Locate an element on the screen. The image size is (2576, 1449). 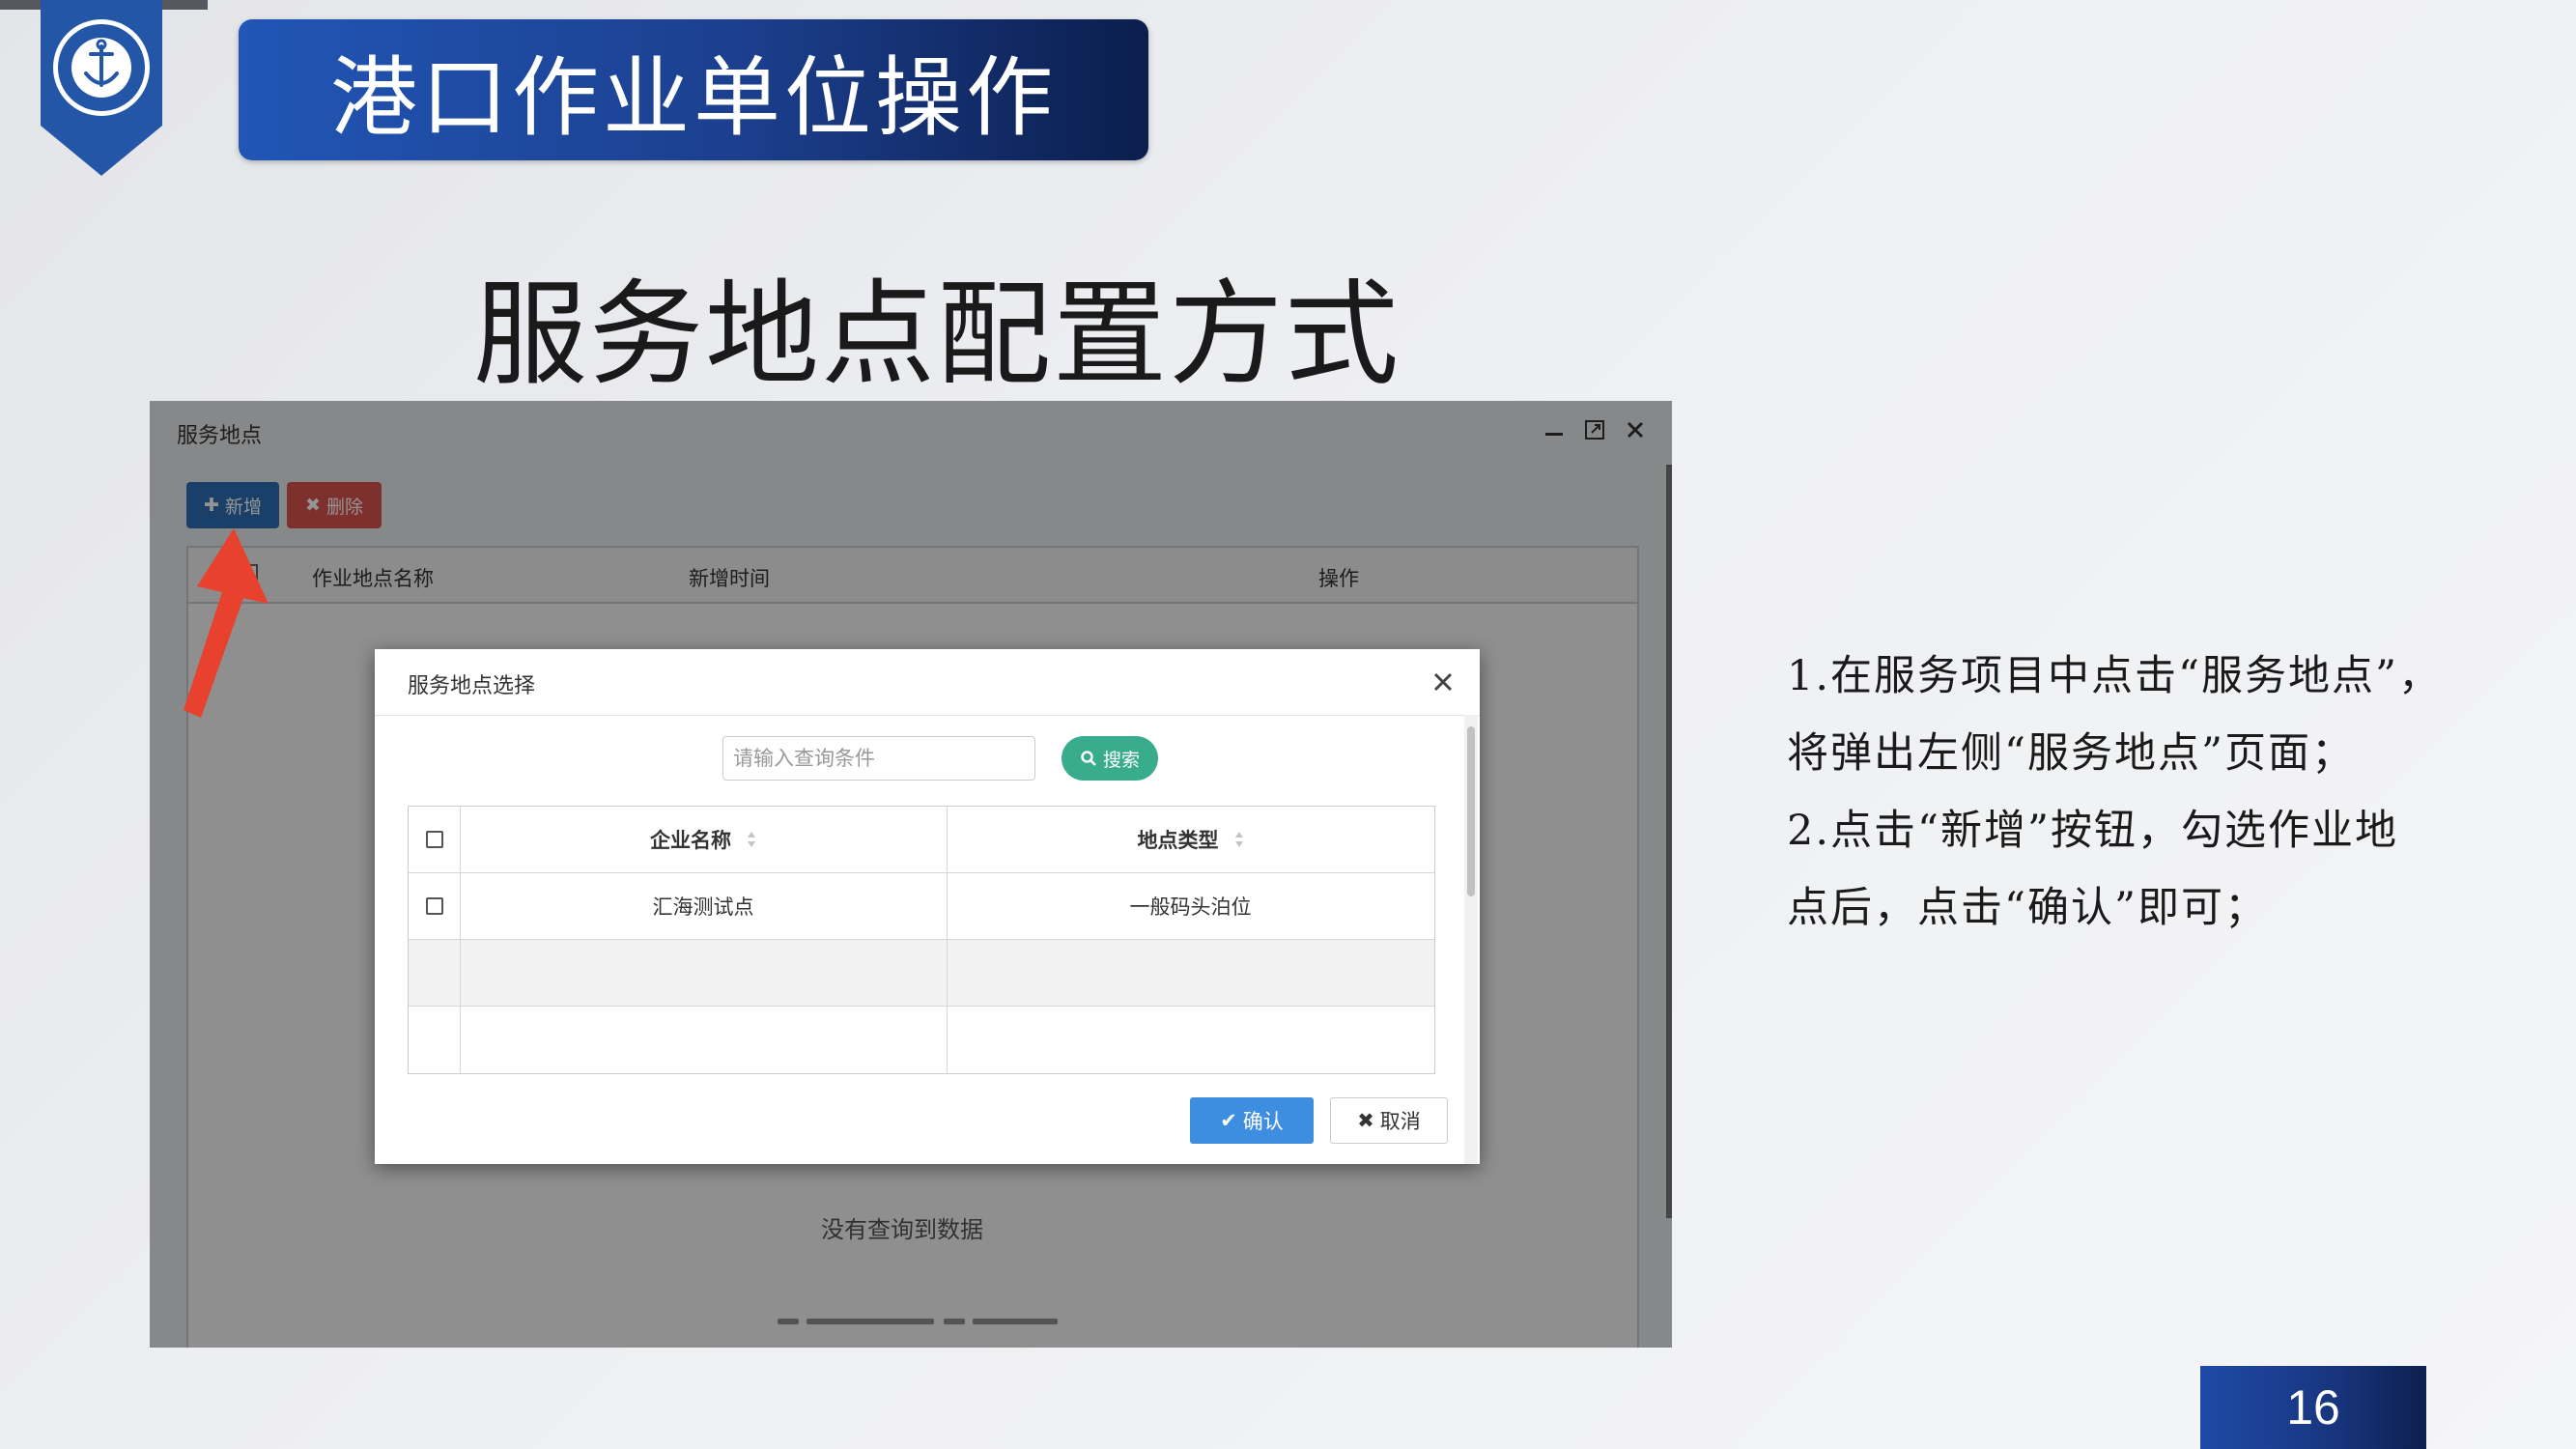
dialog-header: 服务地点选择 is located at coordinates (927, 682).